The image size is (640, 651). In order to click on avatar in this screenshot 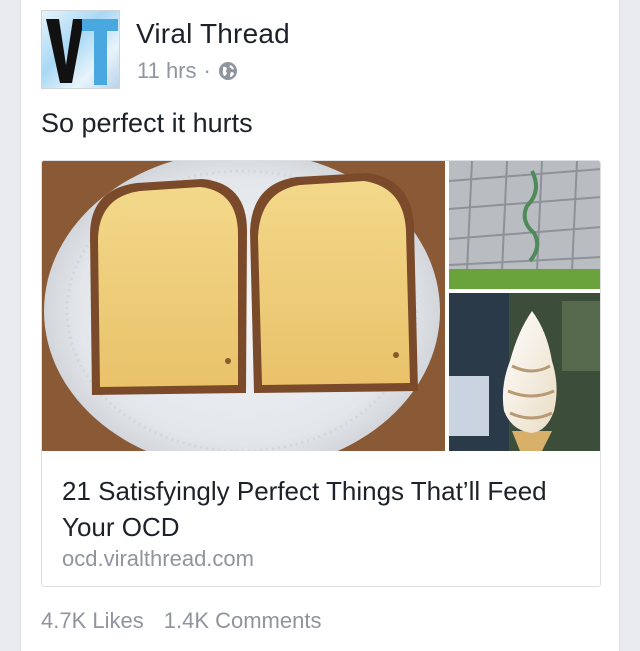, I will do `click(80, 49)`.